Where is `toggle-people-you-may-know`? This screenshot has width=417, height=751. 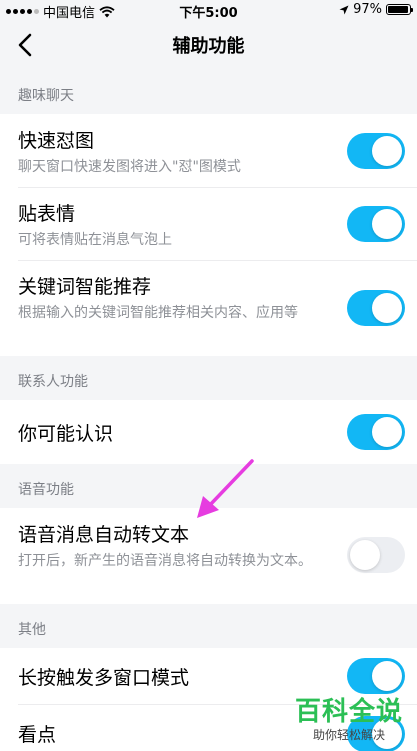
toggle-people-you-may-know is located at coordinates (376, 432).